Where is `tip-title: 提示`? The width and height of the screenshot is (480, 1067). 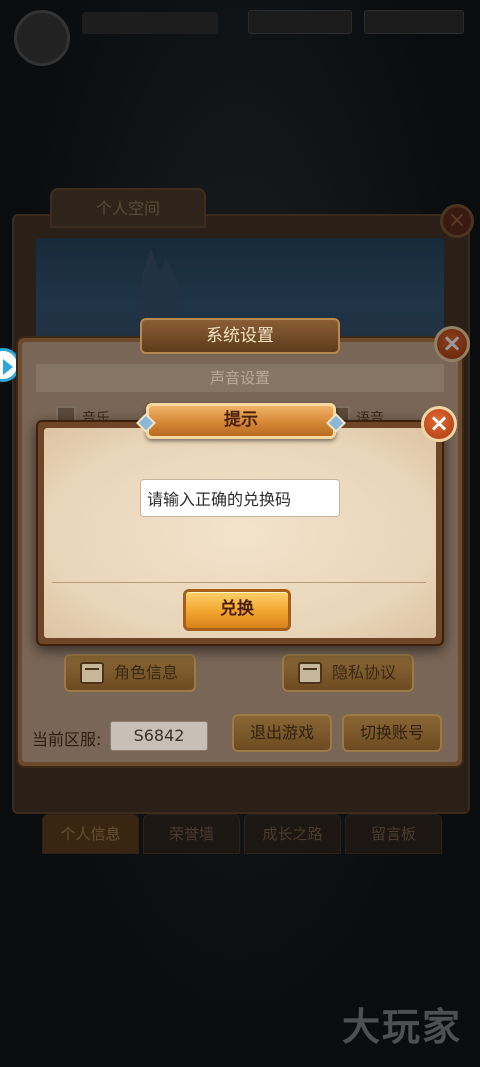
tip-title: 提示 is located at coordinates (241, 421).